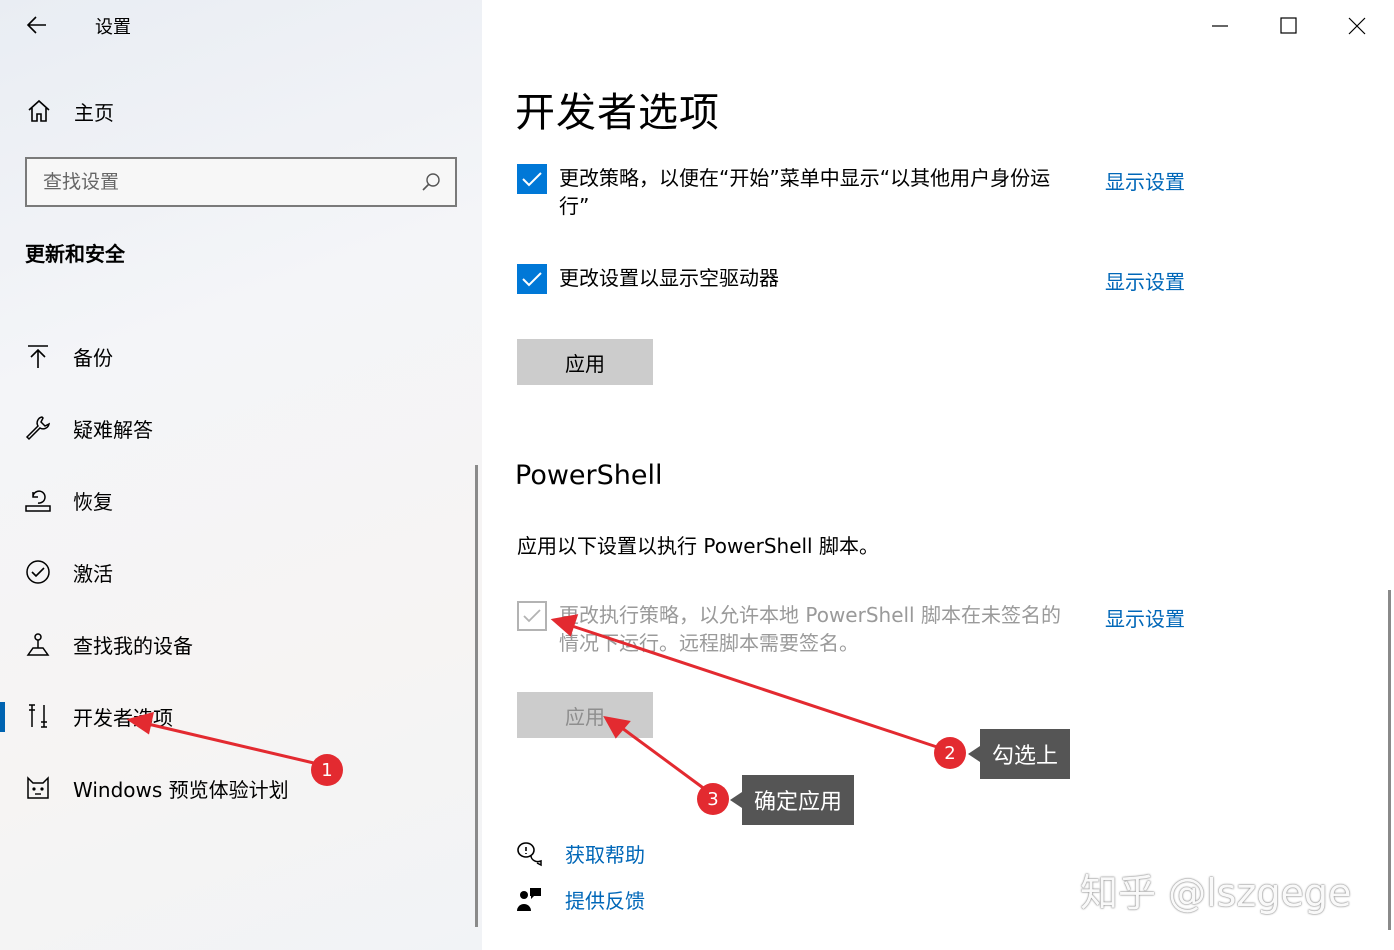  Describe the element at coordinates (1019, 754) in the screenshot. I see `annotation-callout-2: 勾选上` at that location.